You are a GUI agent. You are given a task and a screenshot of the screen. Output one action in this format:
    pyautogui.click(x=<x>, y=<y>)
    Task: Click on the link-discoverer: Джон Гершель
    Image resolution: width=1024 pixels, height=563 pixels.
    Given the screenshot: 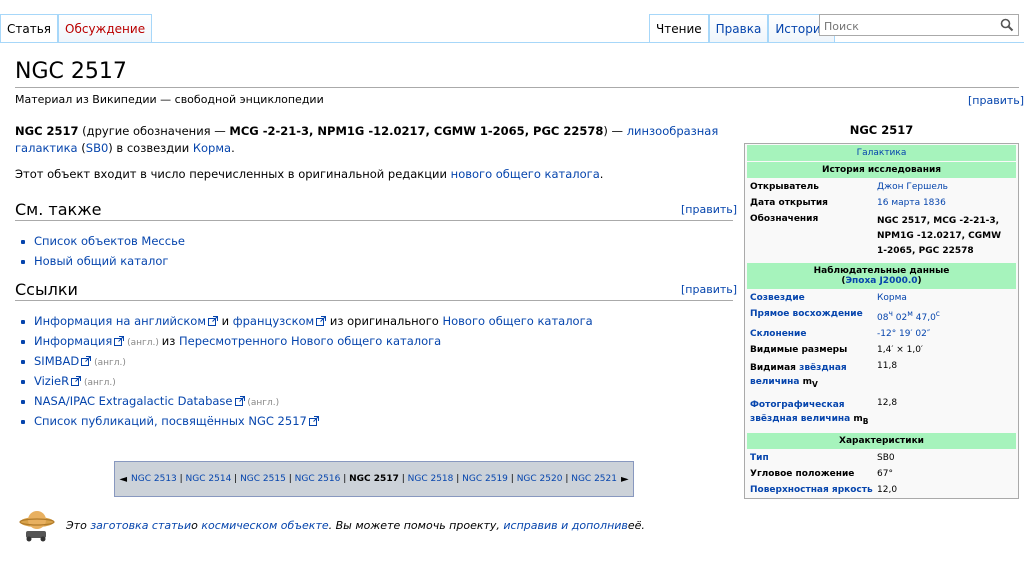 What is the action you would take?
    pyautogui.click(x=945, y=187)
    